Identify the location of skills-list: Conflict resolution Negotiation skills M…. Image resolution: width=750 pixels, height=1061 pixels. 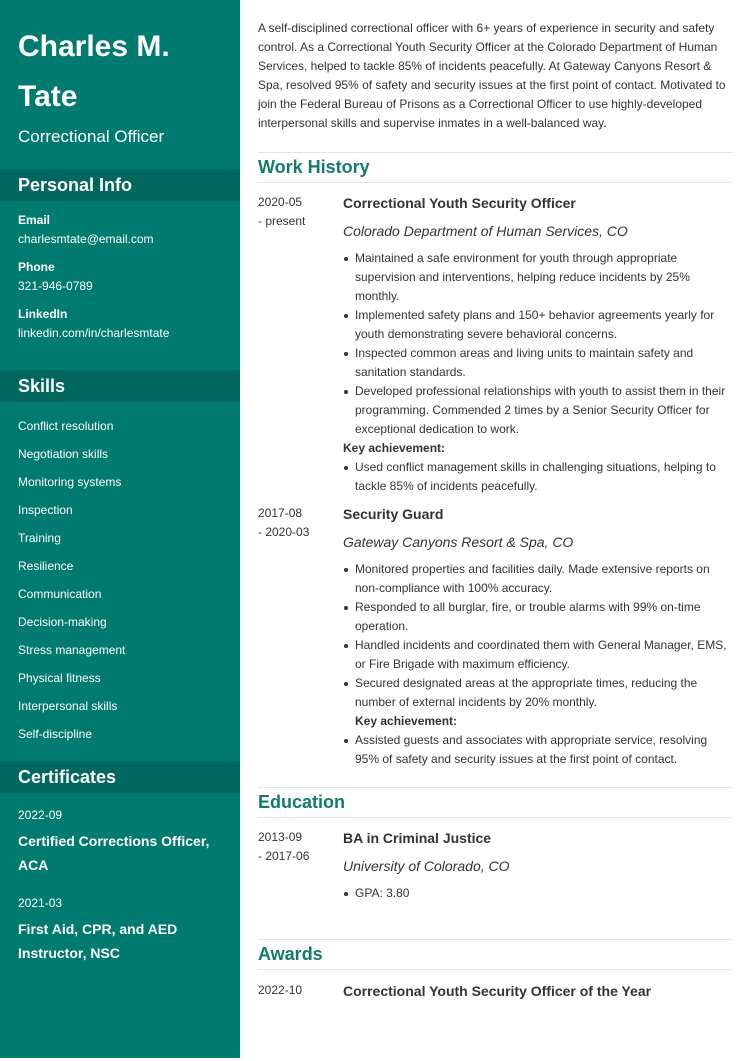
(120, 575).